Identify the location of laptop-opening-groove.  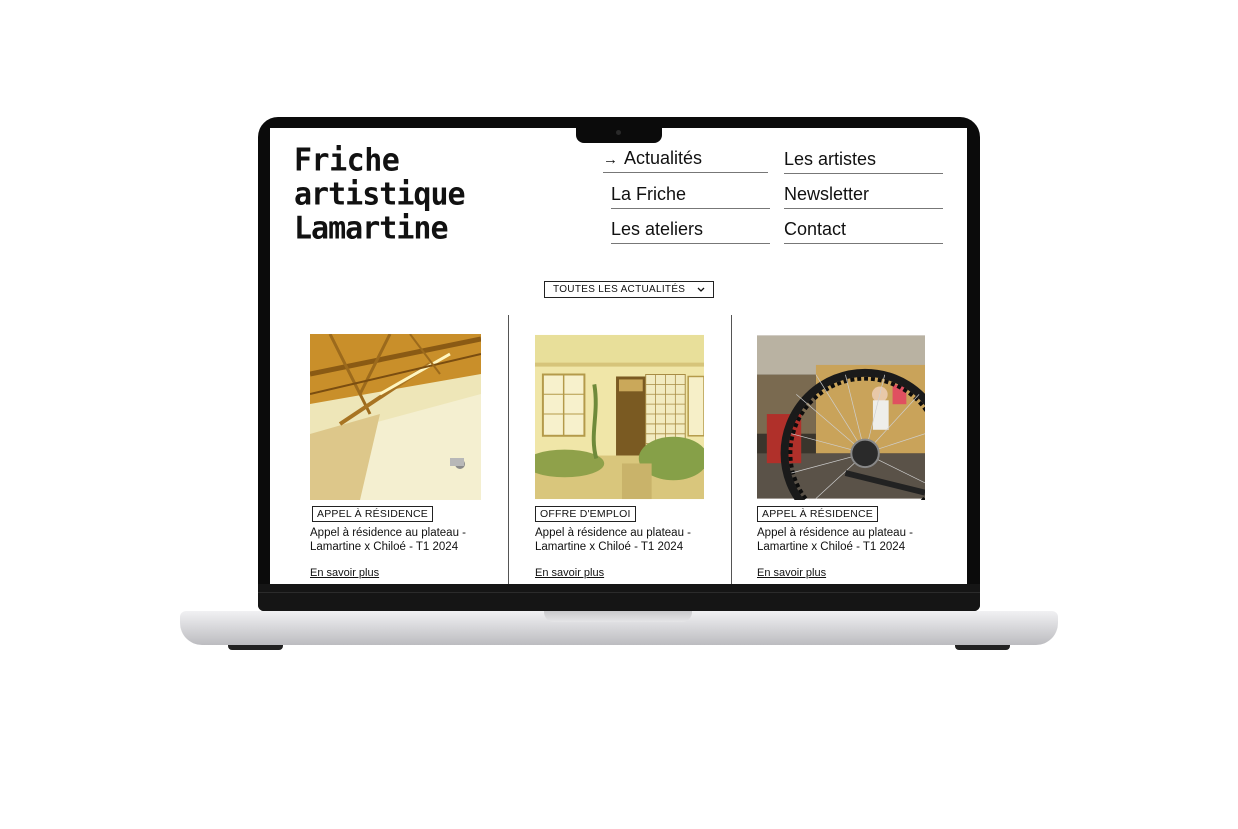
(618, 616).